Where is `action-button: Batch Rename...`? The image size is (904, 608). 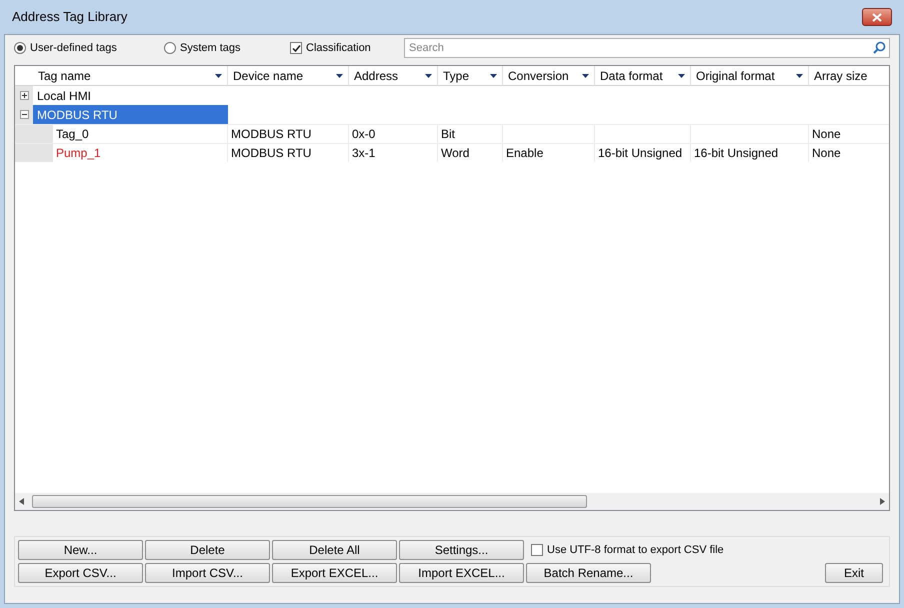 action-button: Batch Rename... is located at coordinates (588, 573).